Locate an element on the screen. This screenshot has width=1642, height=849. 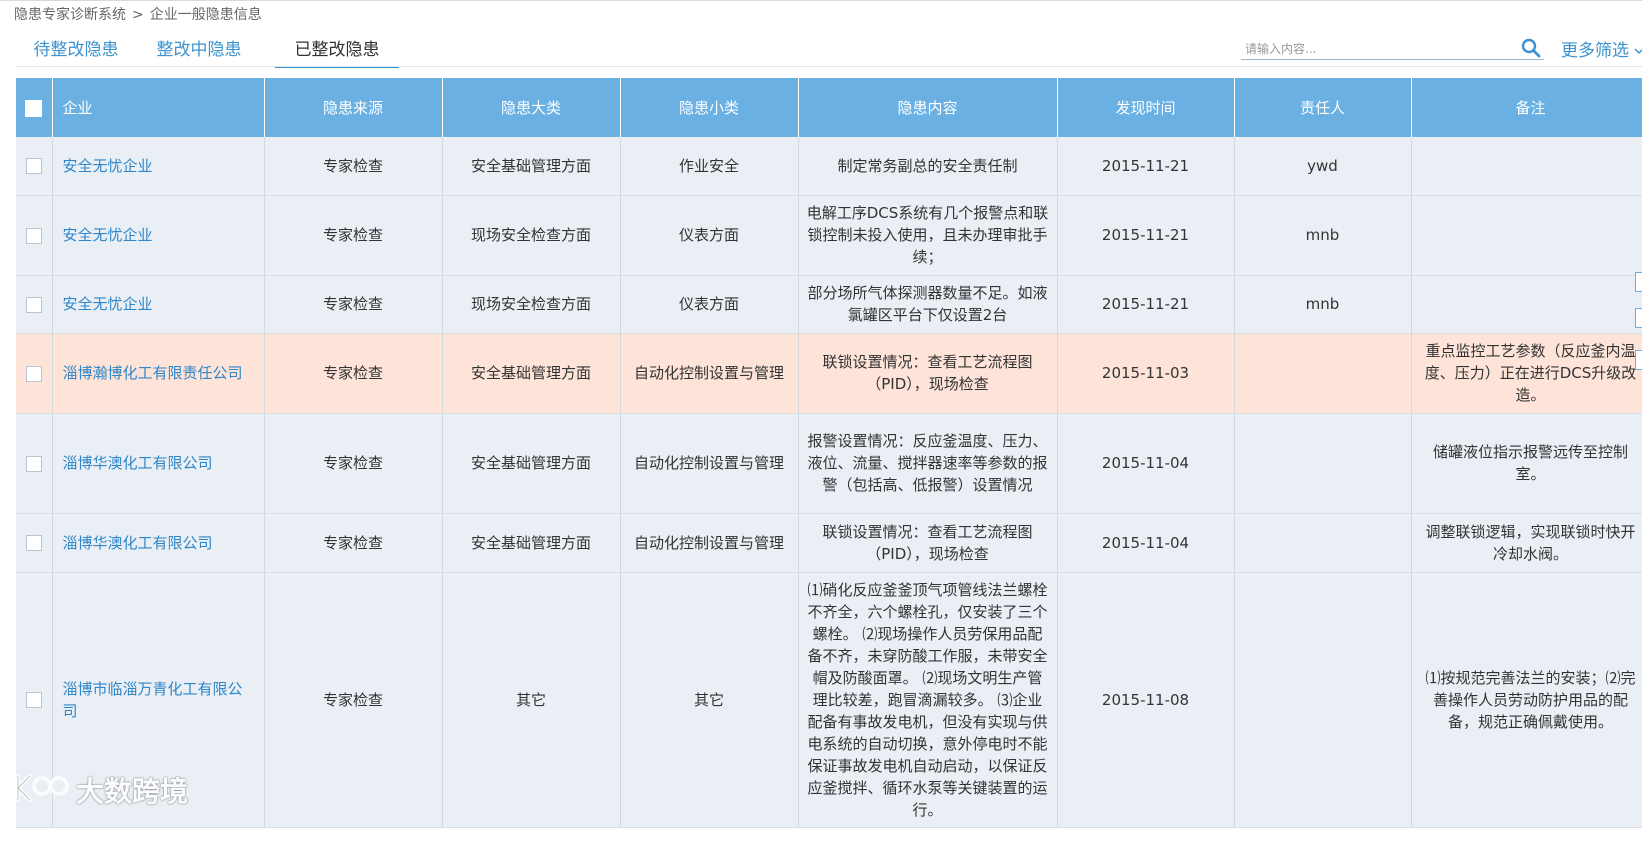
breadcrumb: 隐患专家诊断系统 > 企业一般隐患信息 is located at coordinates (138, 14).